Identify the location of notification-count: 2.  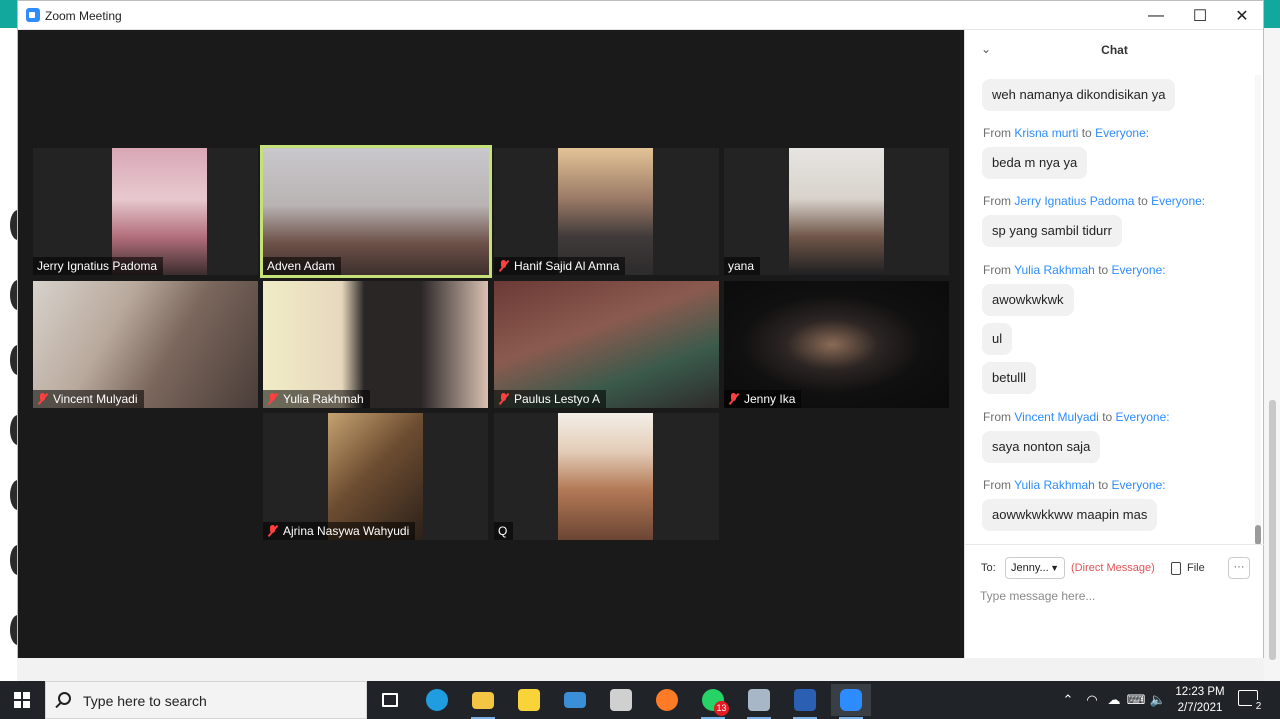
(1258, 706).